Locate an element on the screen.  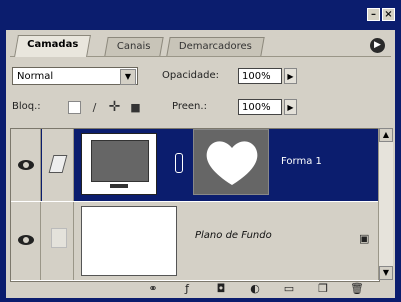
vector-mask-thumbnail is located at coordinates (231, 162).